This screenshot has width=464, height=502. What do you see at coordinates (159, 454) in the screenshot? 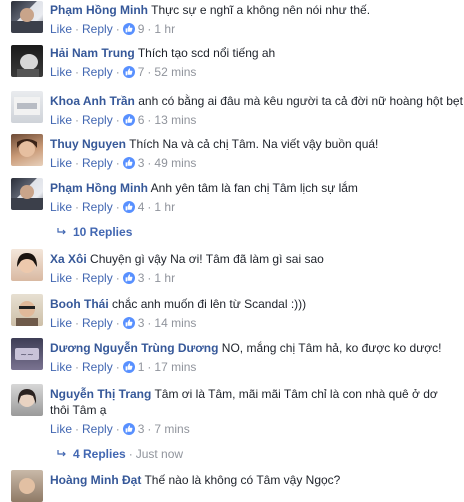
I see `timestamp: Just now` at bounding box center [159, 454].